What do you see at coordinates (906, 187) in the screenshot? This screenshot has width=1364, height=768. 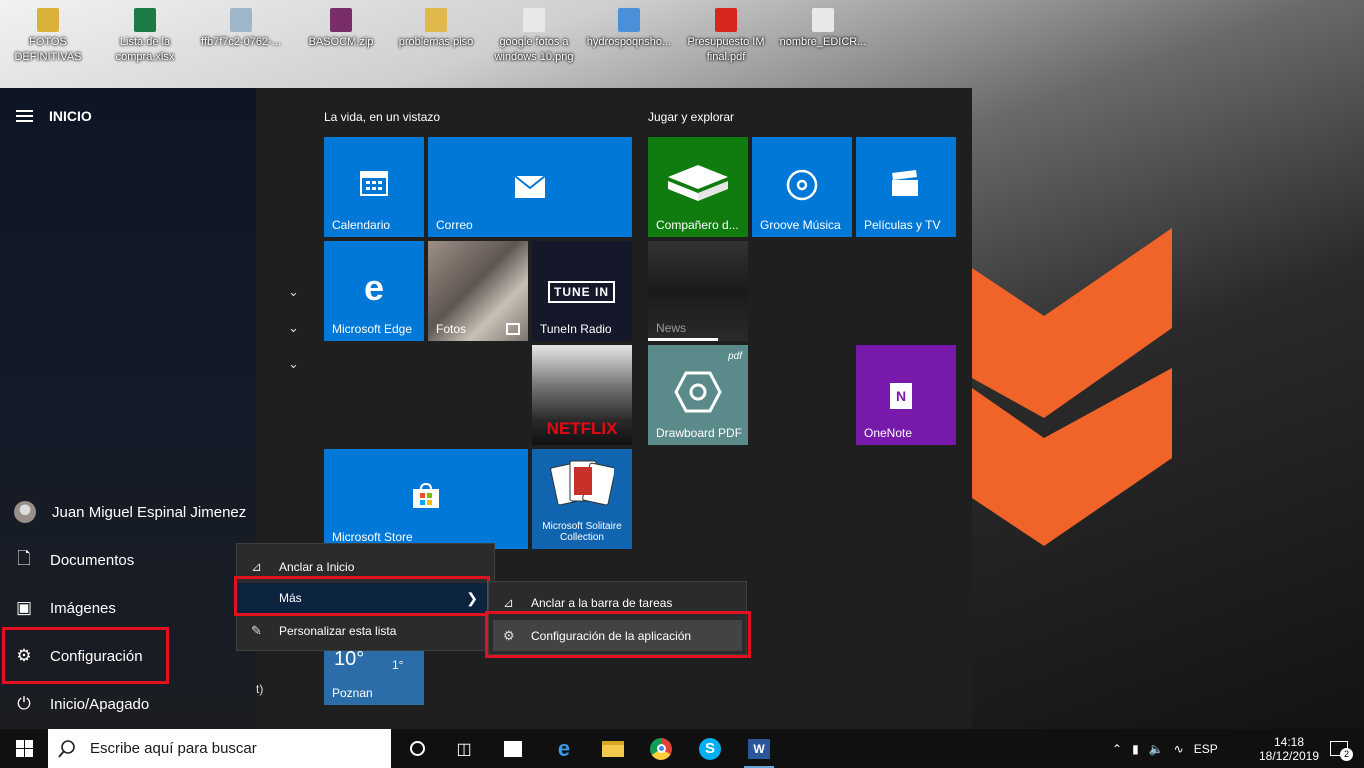 I see `tile-movies: Películas y TV` at bounding box center [906, 187].